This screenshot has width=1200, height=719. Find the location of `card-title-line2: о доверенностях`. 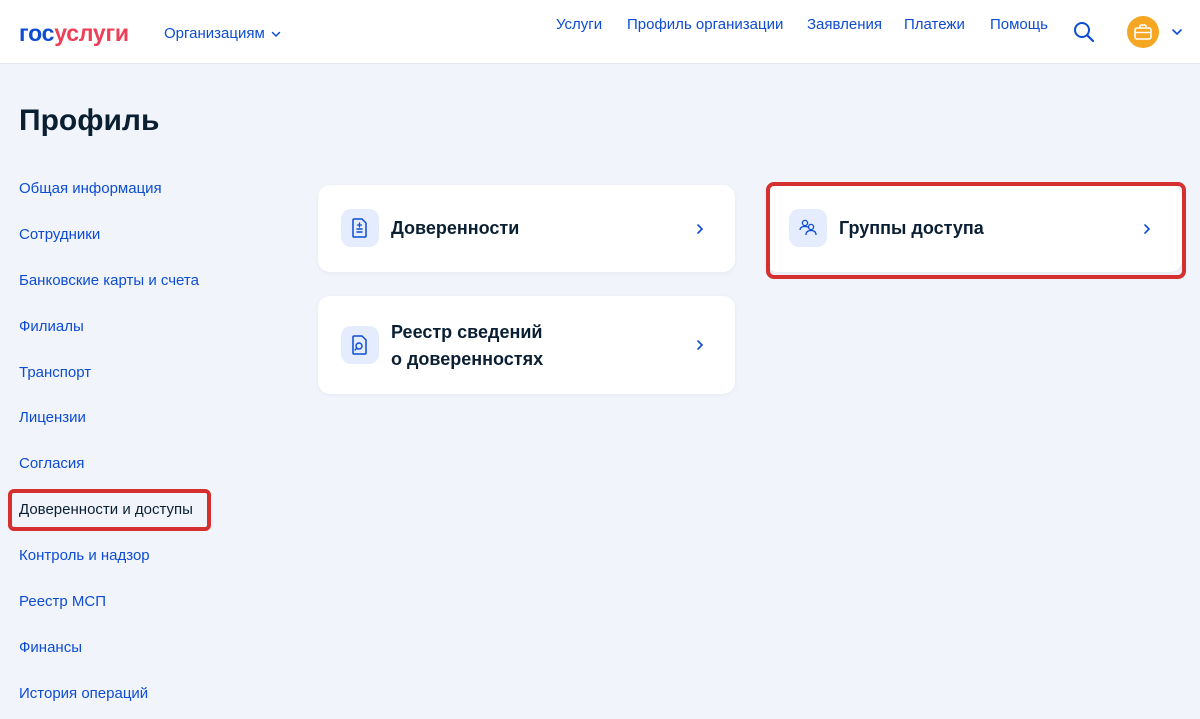

card-title-line2: о доверенностях is located at coordinates (467, 359).